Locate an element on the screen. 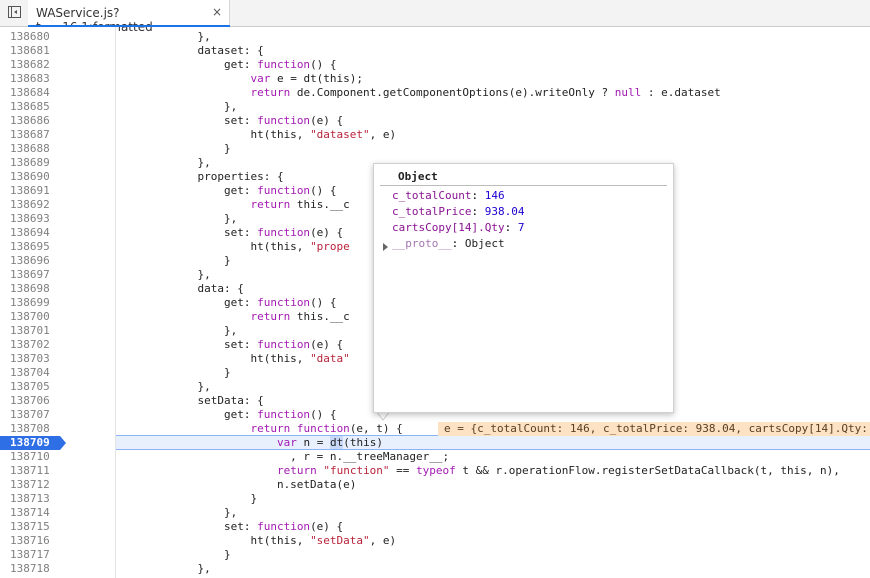 Image resolution: width=870 pixels, height=578 pixels. line-number: 138697 is located at coordinates (30, 275).